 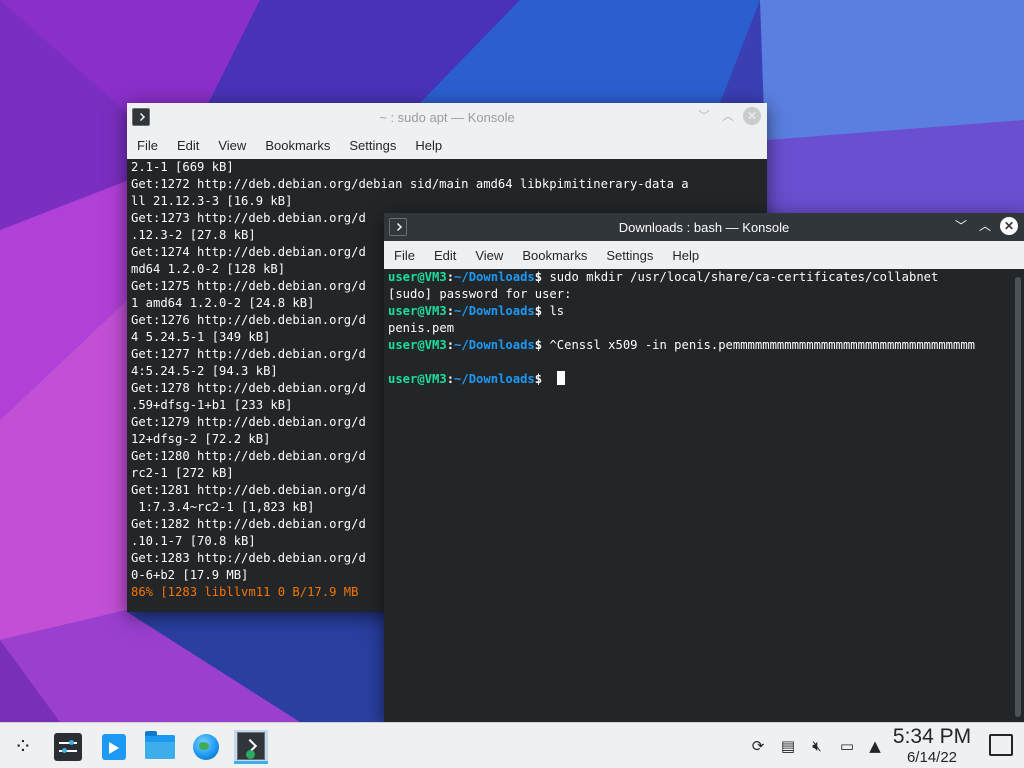 I want to click on application-launcher-button: ⁘, so click(x=23, y=747).